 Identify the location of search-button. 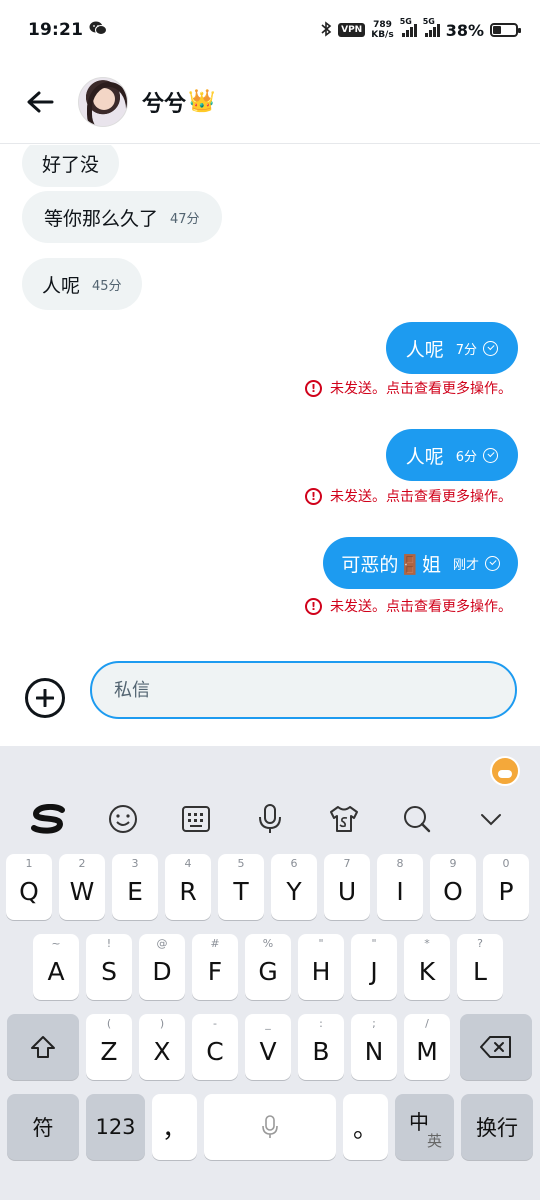
(417, 819).